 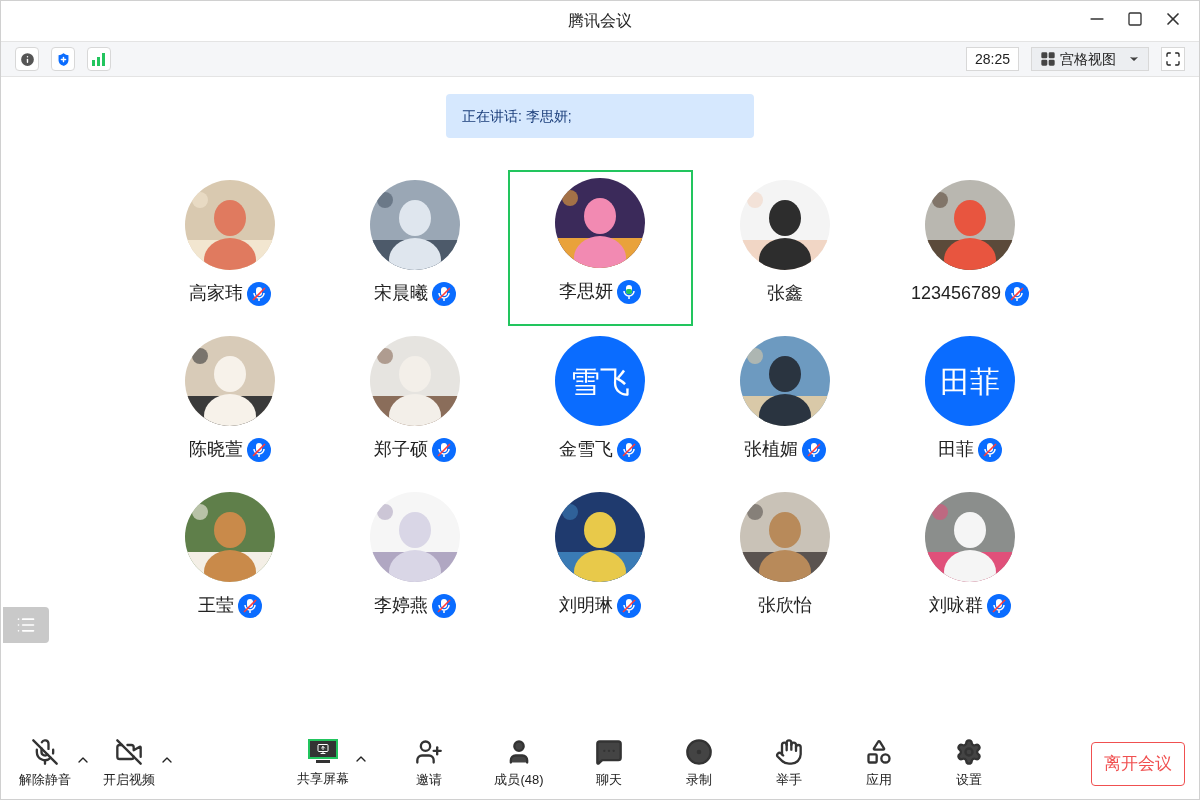 What do you see at coordinates (586, 291) in the screenshot?
I see `participant-name: 李思妍` at bounding box center [586, 291].